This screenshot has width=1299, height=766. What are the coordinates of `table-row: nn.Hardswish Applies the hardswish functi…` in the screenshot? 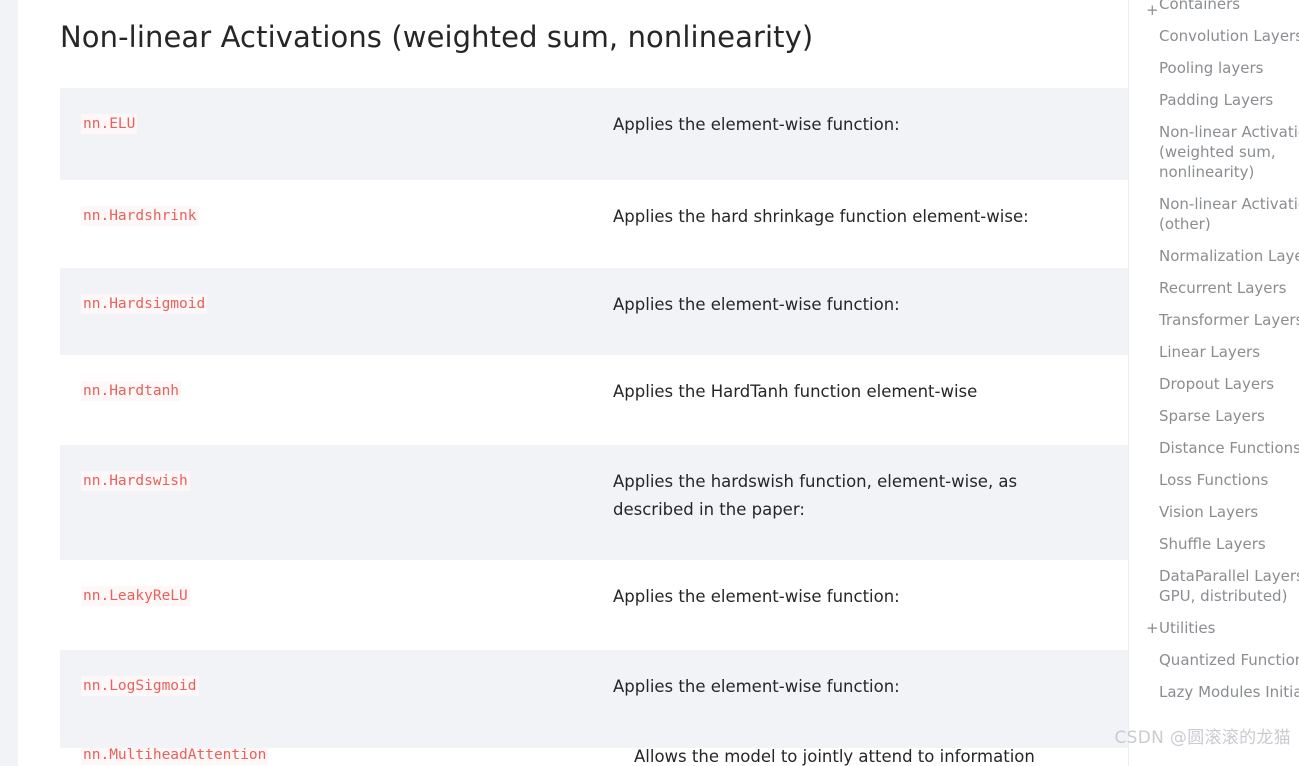 It's located at (594, 502).